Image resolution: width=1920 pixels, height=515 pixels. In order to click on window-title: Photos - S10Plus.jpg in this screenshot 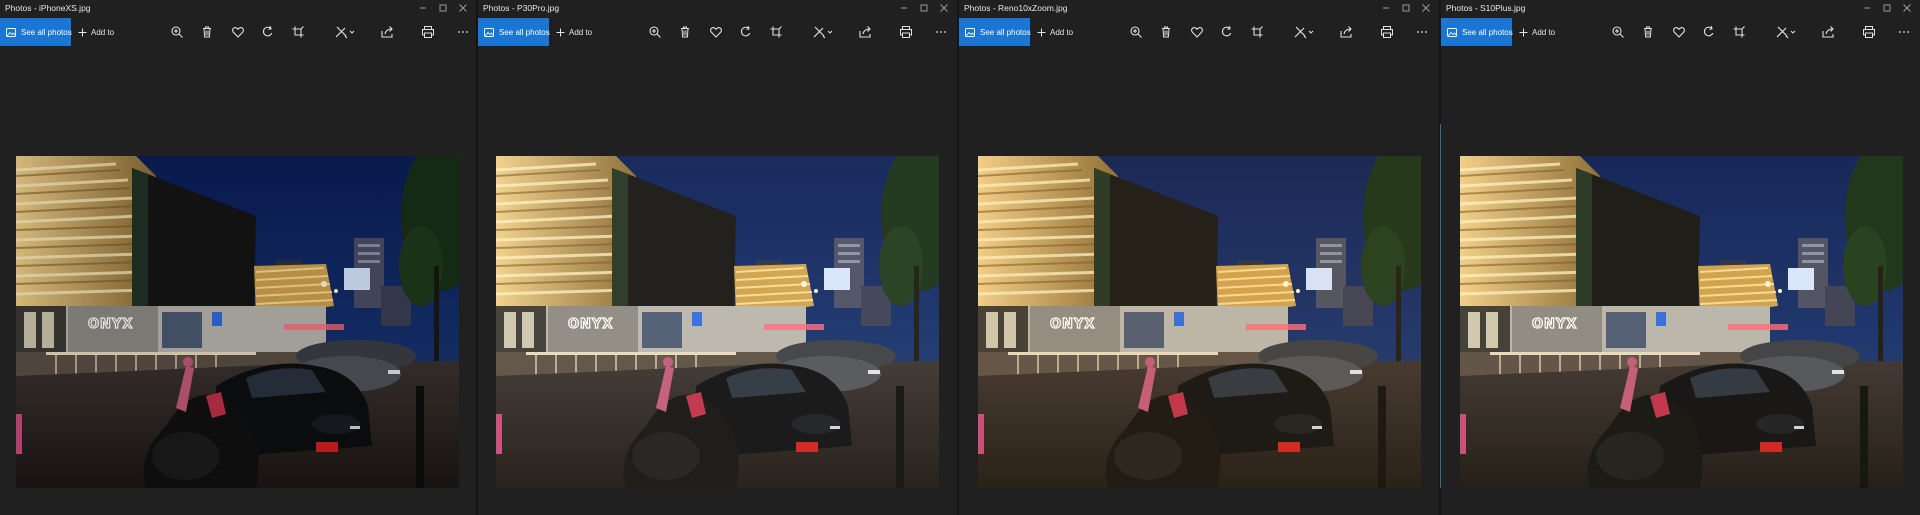, I will do `click(1486, 8)`.